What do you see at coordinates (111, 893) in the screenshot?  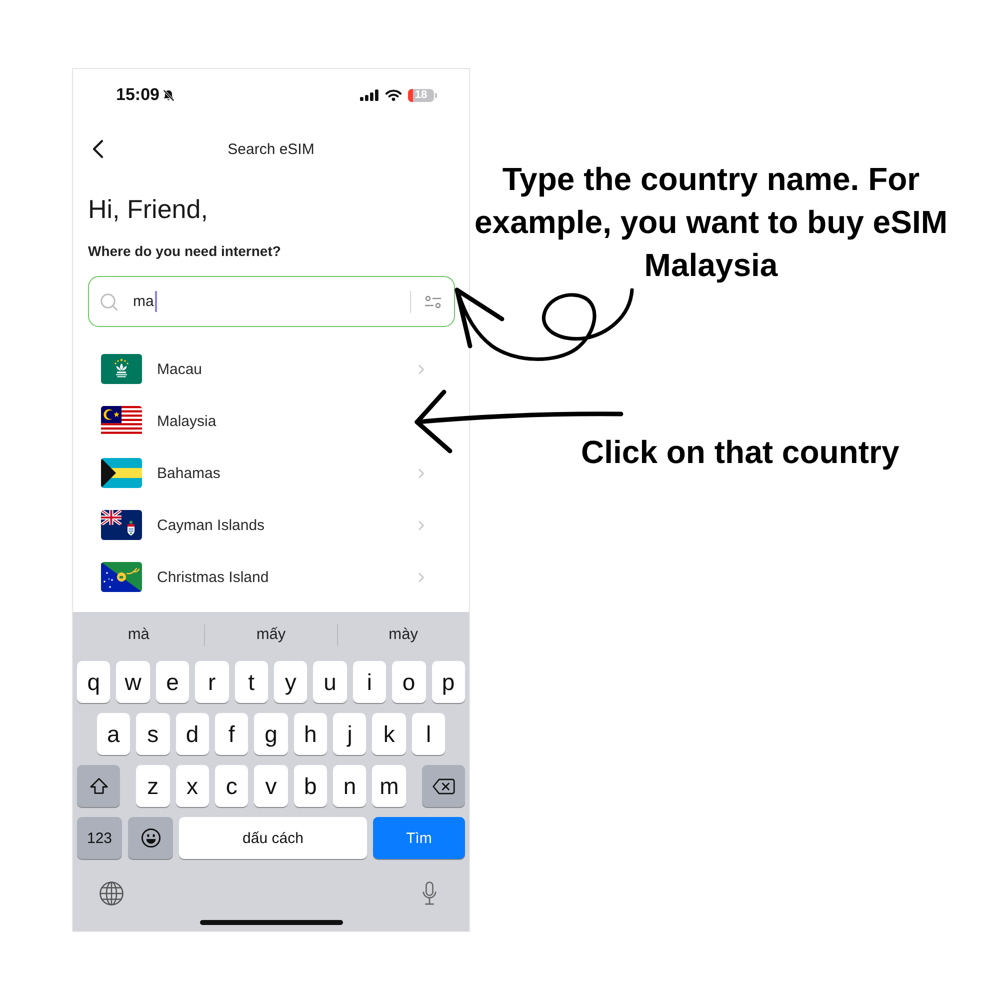 I see `globe-icon` at bounding box center [111, 893].